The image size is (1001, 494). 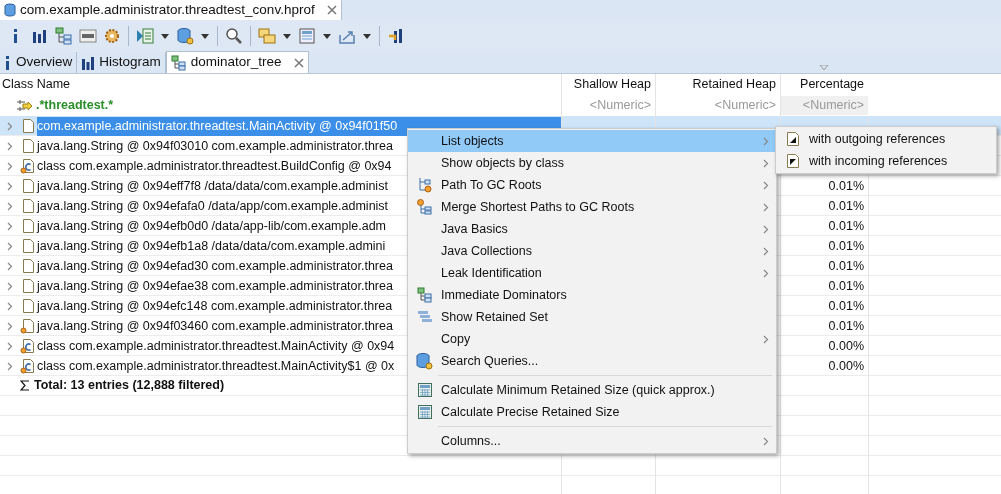 What do you see at coordinates (215, 326) in the screenshot?
I see `class-name-cell: java.lang.String @ 0x94f03460 com.example.administrator.threa` at bounding box center [215, 326].